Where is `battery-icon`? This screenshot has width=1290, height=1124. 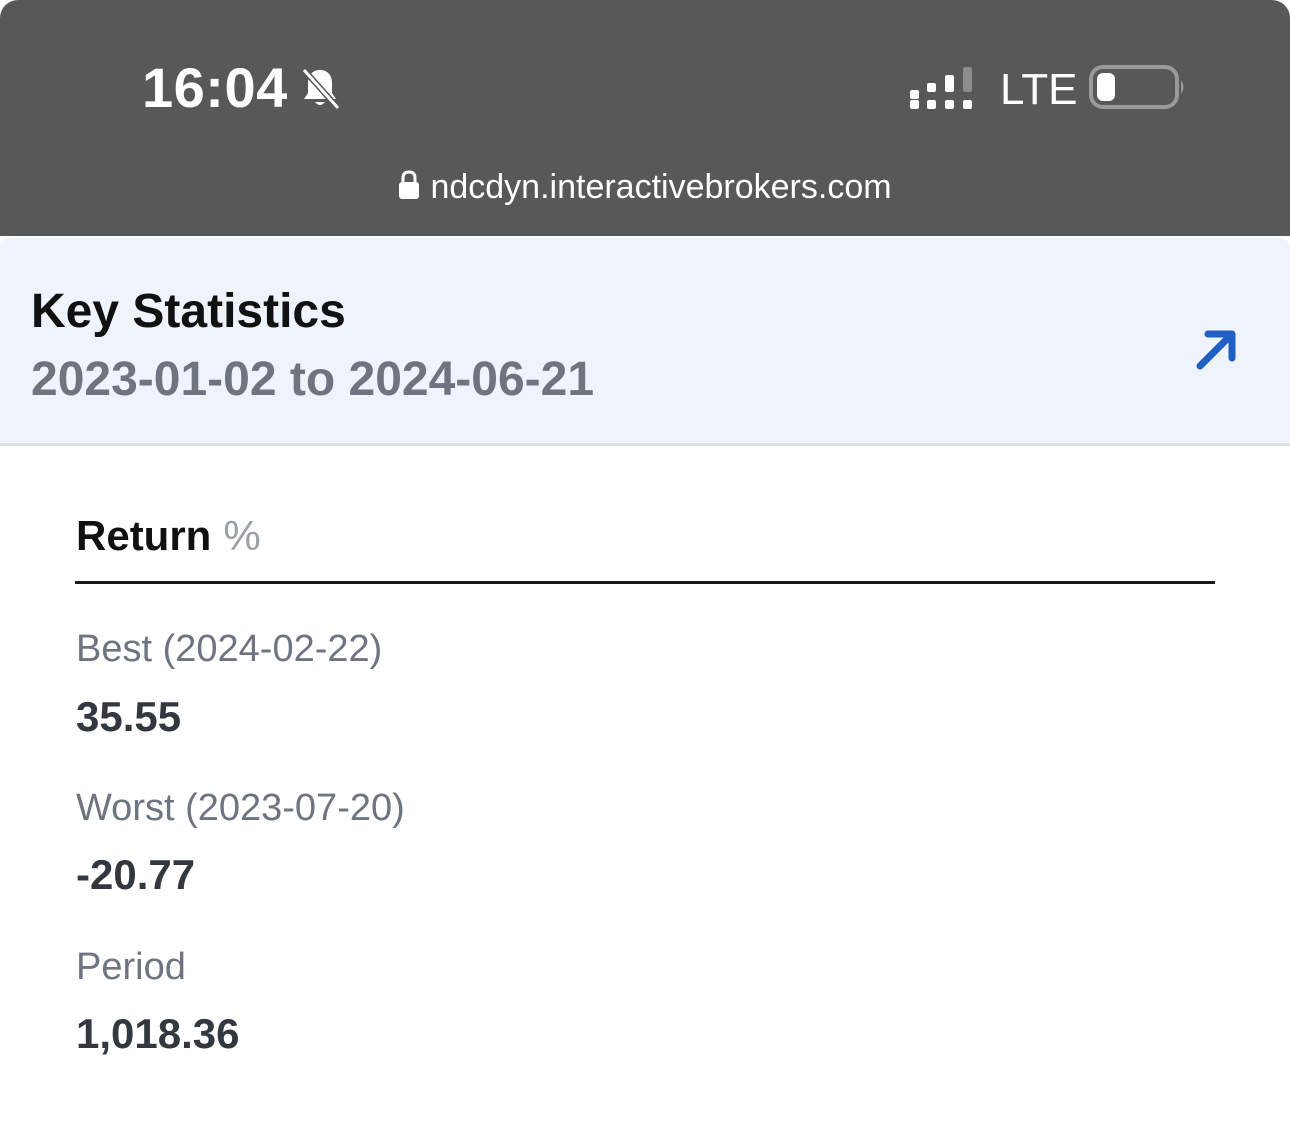
battery-icon is located at coordinates (1136, 87).